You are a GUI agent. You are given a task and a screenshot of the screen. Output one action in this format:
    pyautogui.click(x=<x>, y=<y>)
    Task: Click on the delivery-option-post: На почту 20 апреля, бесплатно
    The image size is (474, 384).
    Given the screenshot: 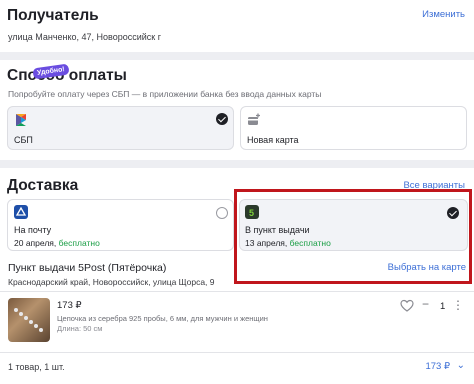 What is the action you would take?
    pyautogui.click(x=120, y=225)
    